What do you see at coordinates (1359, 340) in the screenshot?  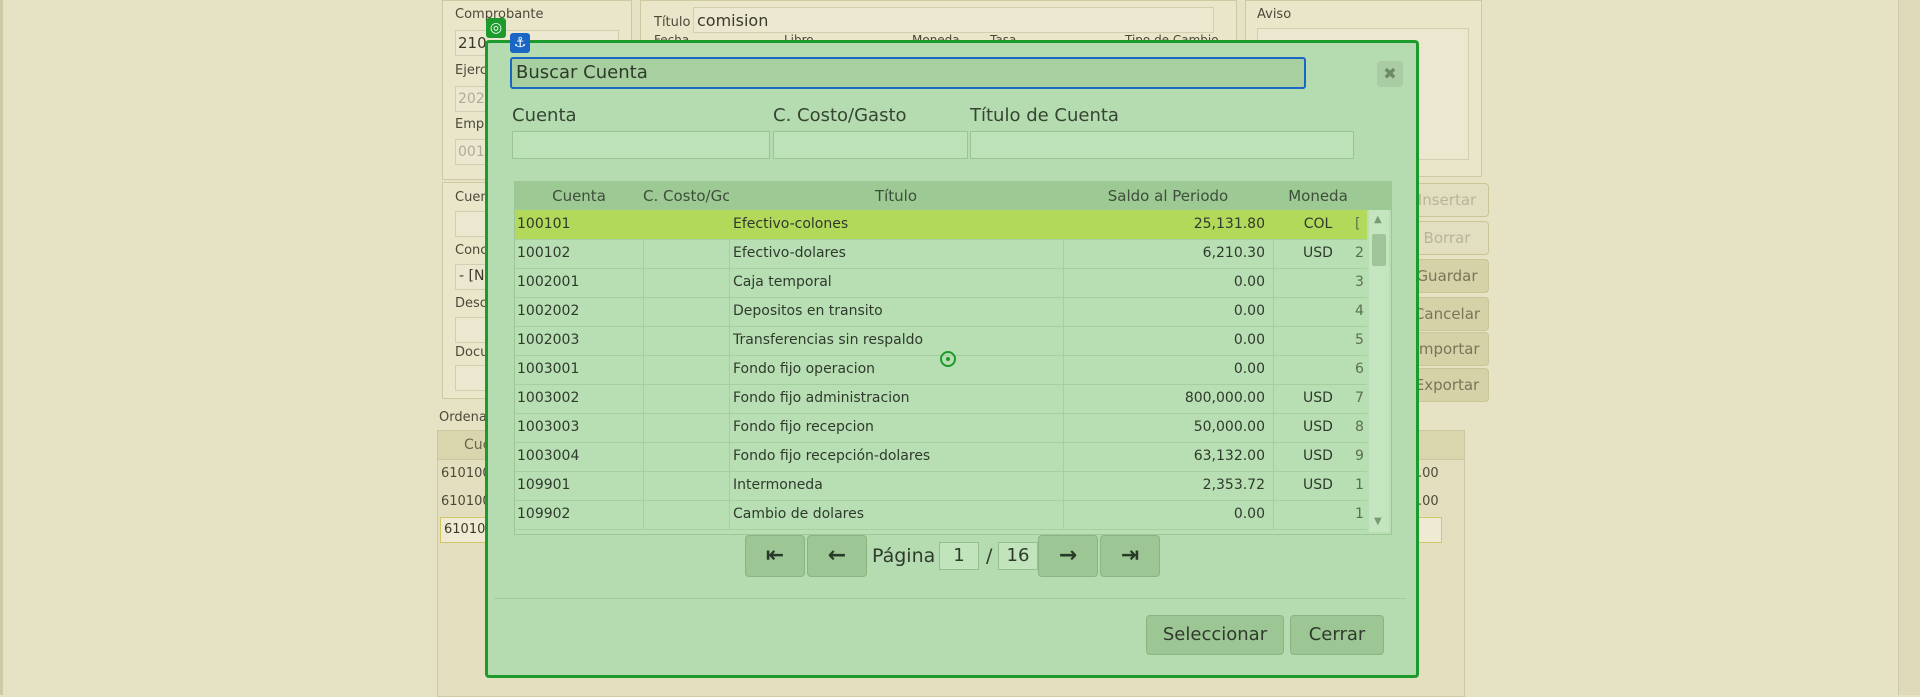 I see `cell-tail: 5` at bounding box center [1359, 340].